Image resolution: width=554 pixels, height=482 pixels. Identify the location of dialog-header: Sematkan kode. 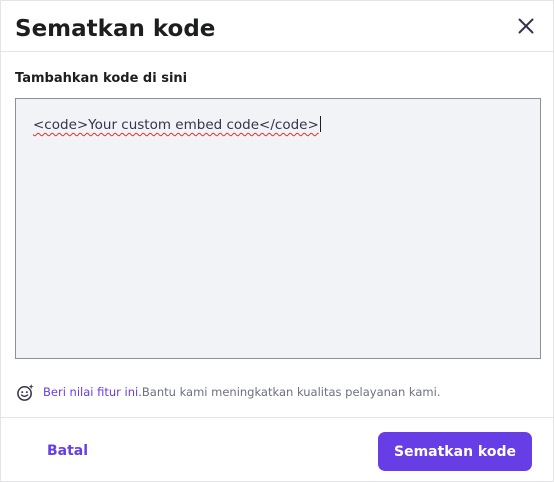
(277, 26).